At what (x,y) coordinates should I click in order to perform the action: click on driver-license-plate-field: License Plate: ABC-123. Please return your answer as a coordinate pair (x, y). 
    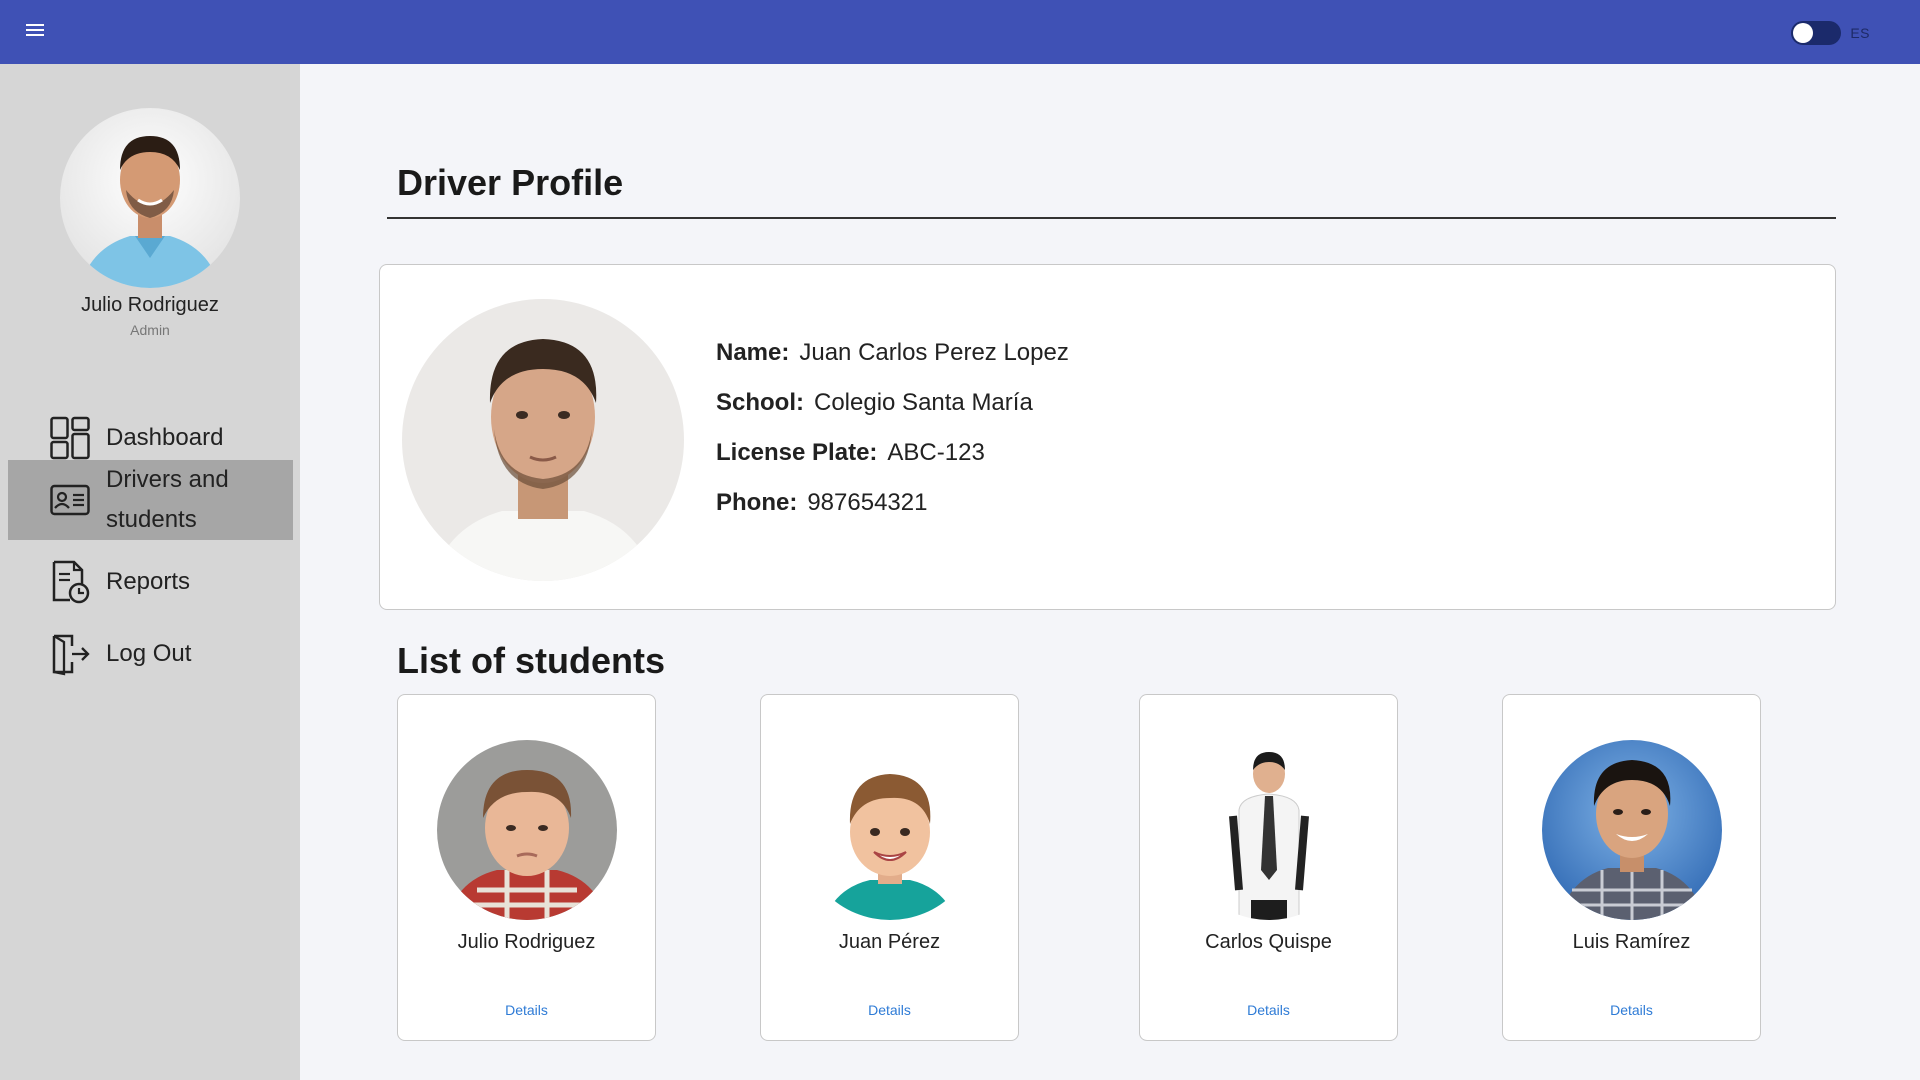
    Looking at the image, I should click on (850, 453).